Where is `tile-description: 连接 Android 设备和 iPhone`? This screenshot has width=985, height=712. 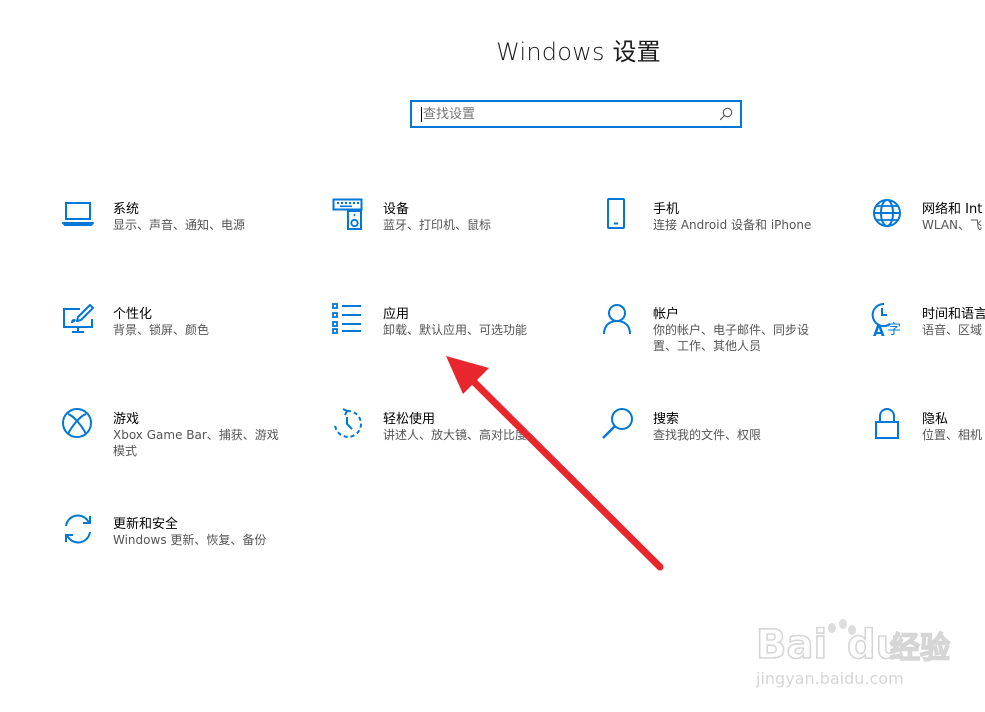 tile-description: 连接 Android 设备和 iPhone is located at coordinates (732, 225).